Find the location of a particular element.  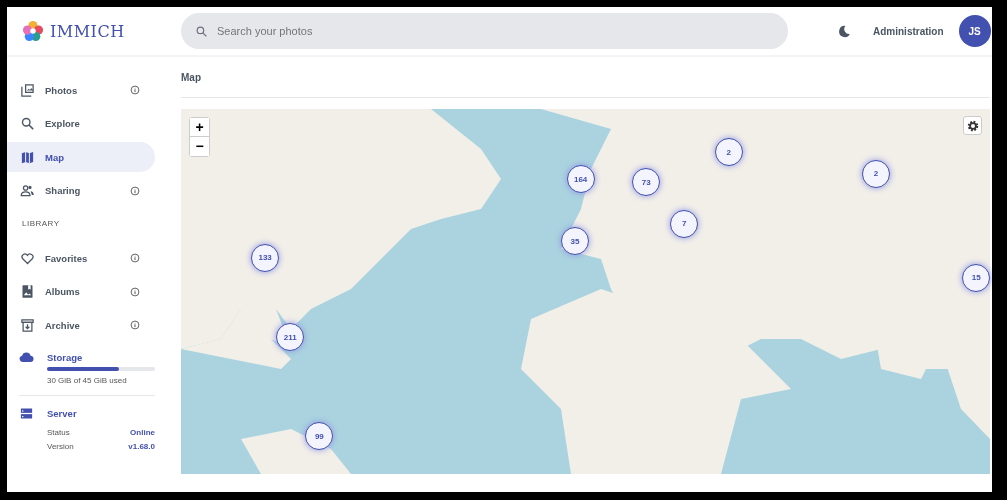

sidebar-item: Photos is located at coordinates (81, 90).